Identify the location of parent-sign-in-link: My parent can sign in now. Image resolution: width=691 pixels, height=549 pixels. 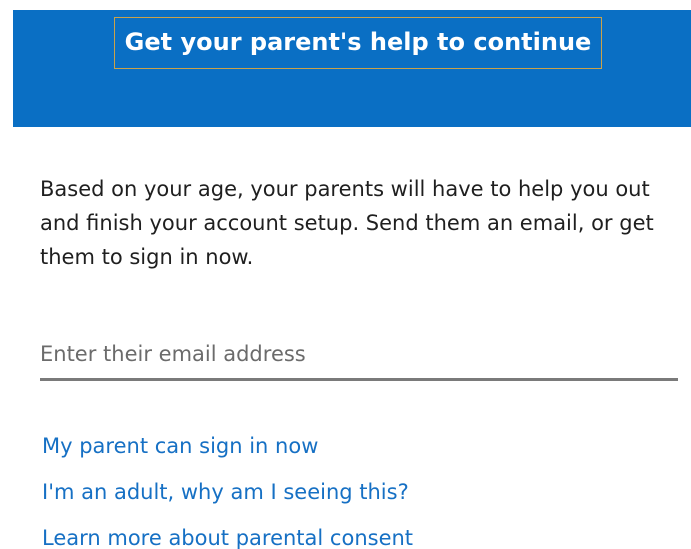
(342, 446).